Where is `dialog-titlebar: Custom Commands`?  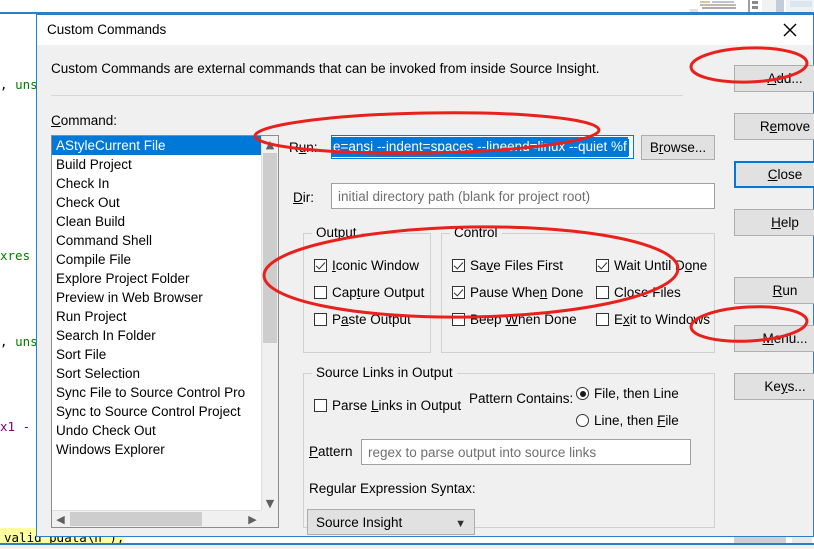
dialog-titlebar: Custom Commands is located at coordinates (425, 30).